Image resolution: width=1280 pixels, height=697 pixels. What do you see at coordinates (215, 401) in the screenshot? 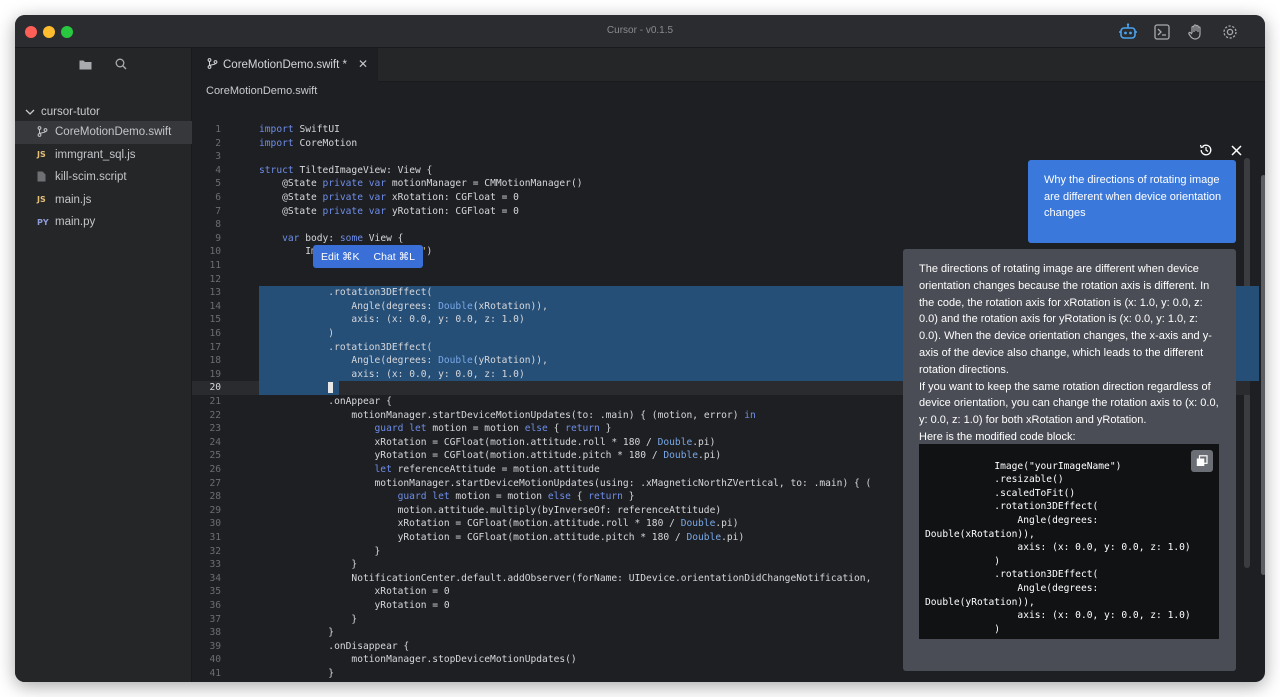
I see `line-number: 21` at bounding box center [215, 401].